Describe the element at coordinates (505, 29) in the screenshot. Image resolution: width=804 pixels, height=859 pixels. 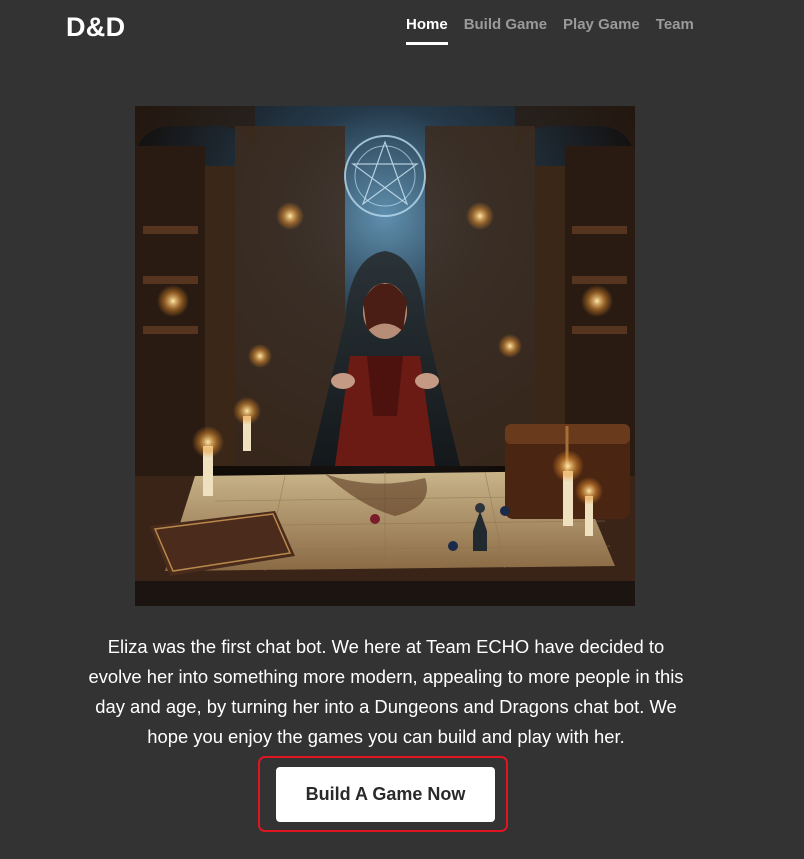
I see `nav-build-game: Build Game` at that location.